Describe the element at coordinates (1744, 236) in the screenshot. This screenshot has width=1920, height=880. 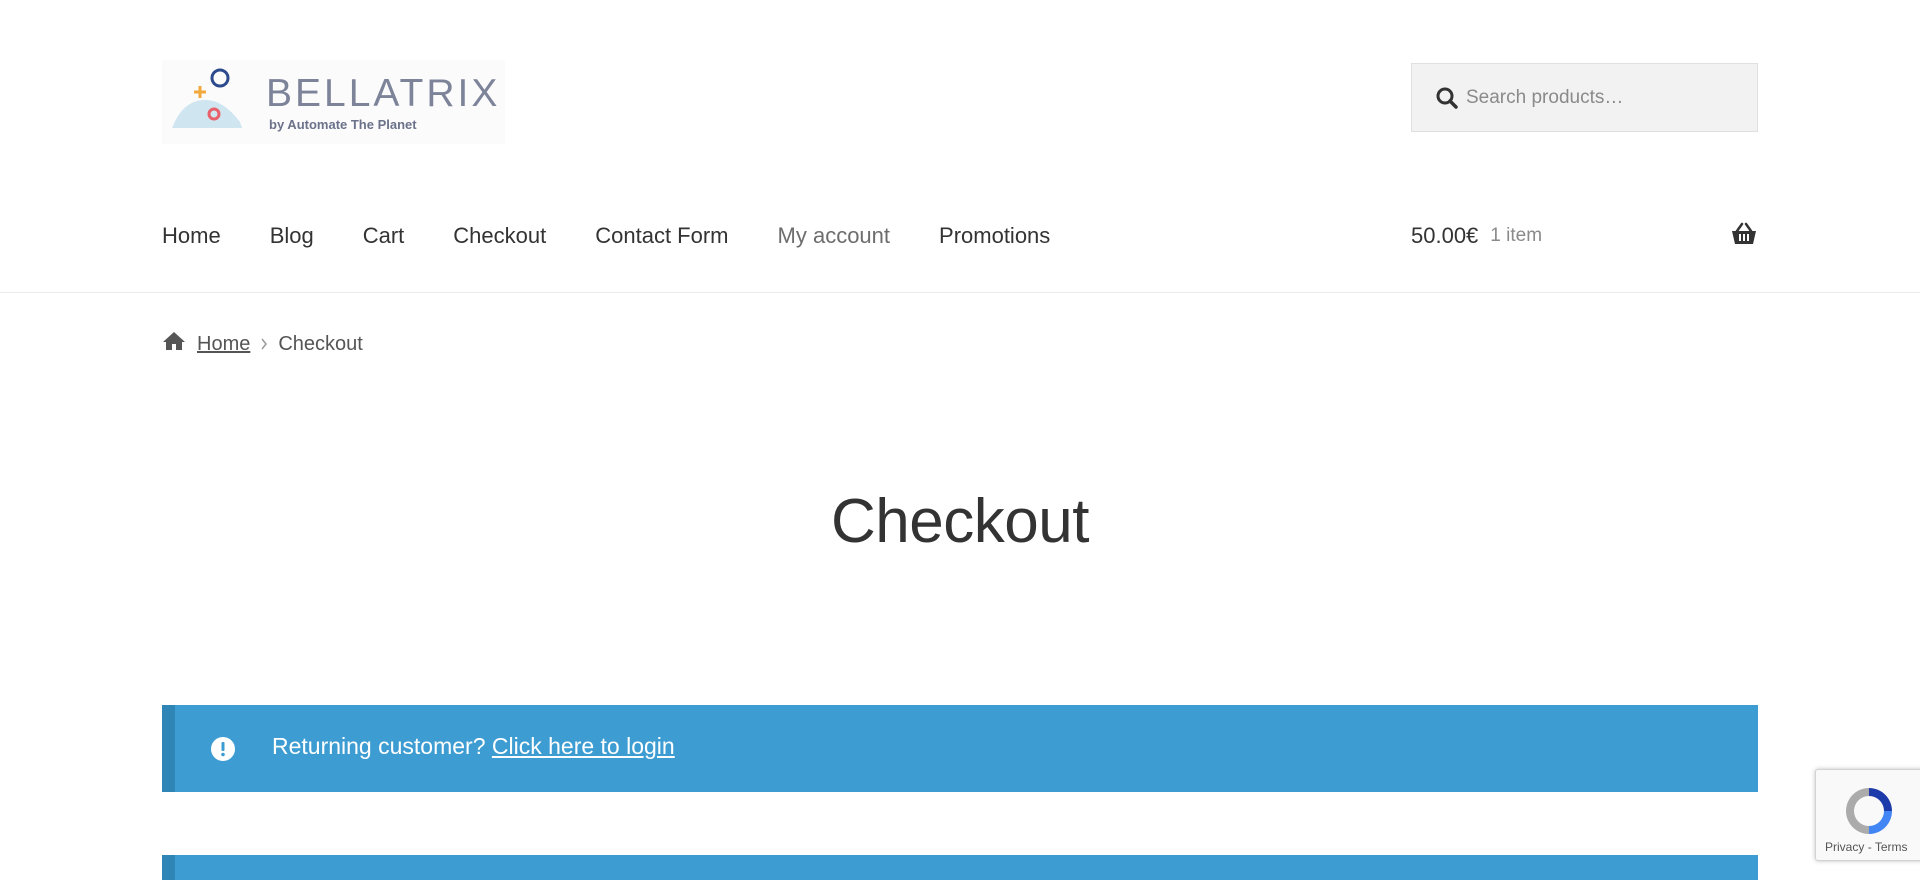
I see `basket-icon` at that location.